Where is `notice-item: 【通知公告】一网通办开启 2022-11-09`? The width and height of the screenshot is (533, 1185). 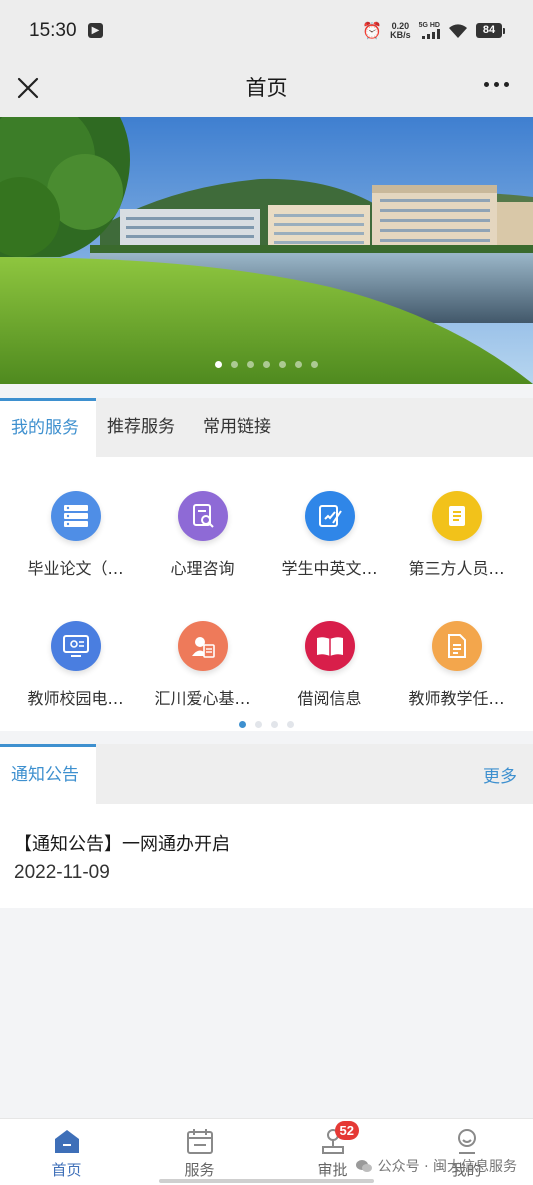
notice-item: 【通知公告】一网通办开启 2022-11-09 is located at coordinates (266, 856).